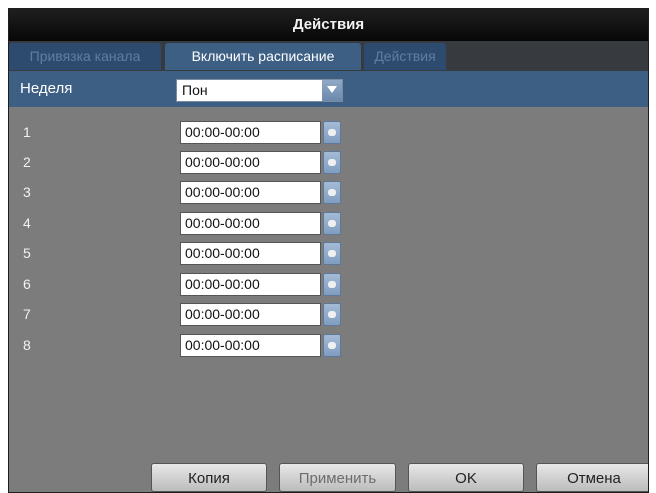 The width and height of the screenshot is (656, 493). Describe the element at coordinates (27, 314) in the screenshot. I see `period-number: 7` at that location.